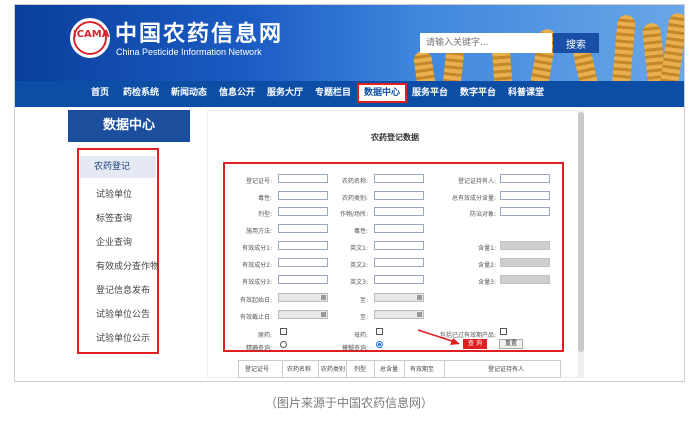  I want to click on sidebar-item-registration-release: 登记信息发布, so click(123, 289).